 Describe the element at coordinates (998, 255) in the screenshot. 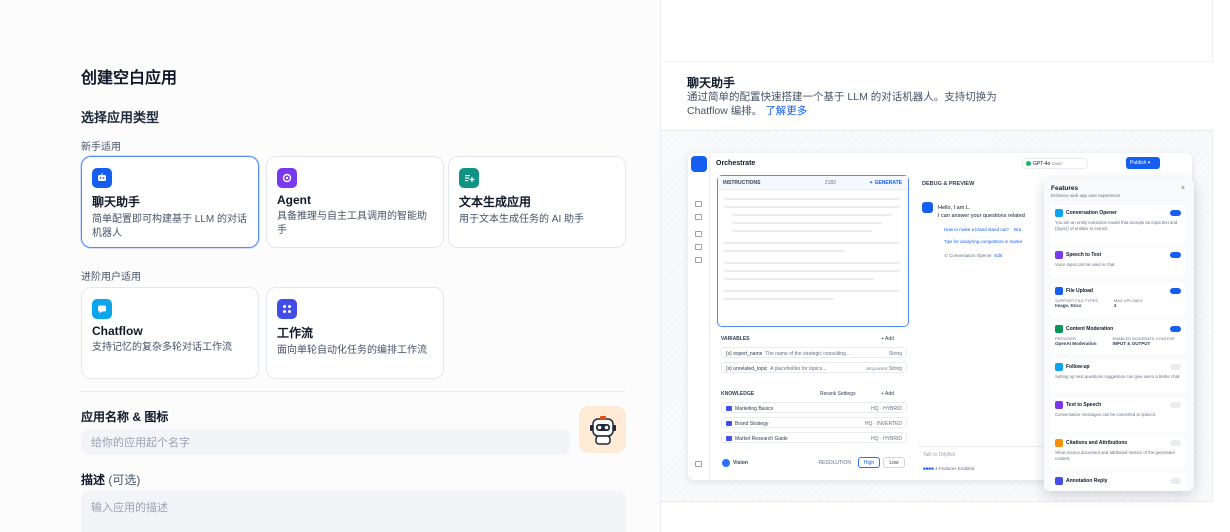

I see `edit-label: Edit` at that location.